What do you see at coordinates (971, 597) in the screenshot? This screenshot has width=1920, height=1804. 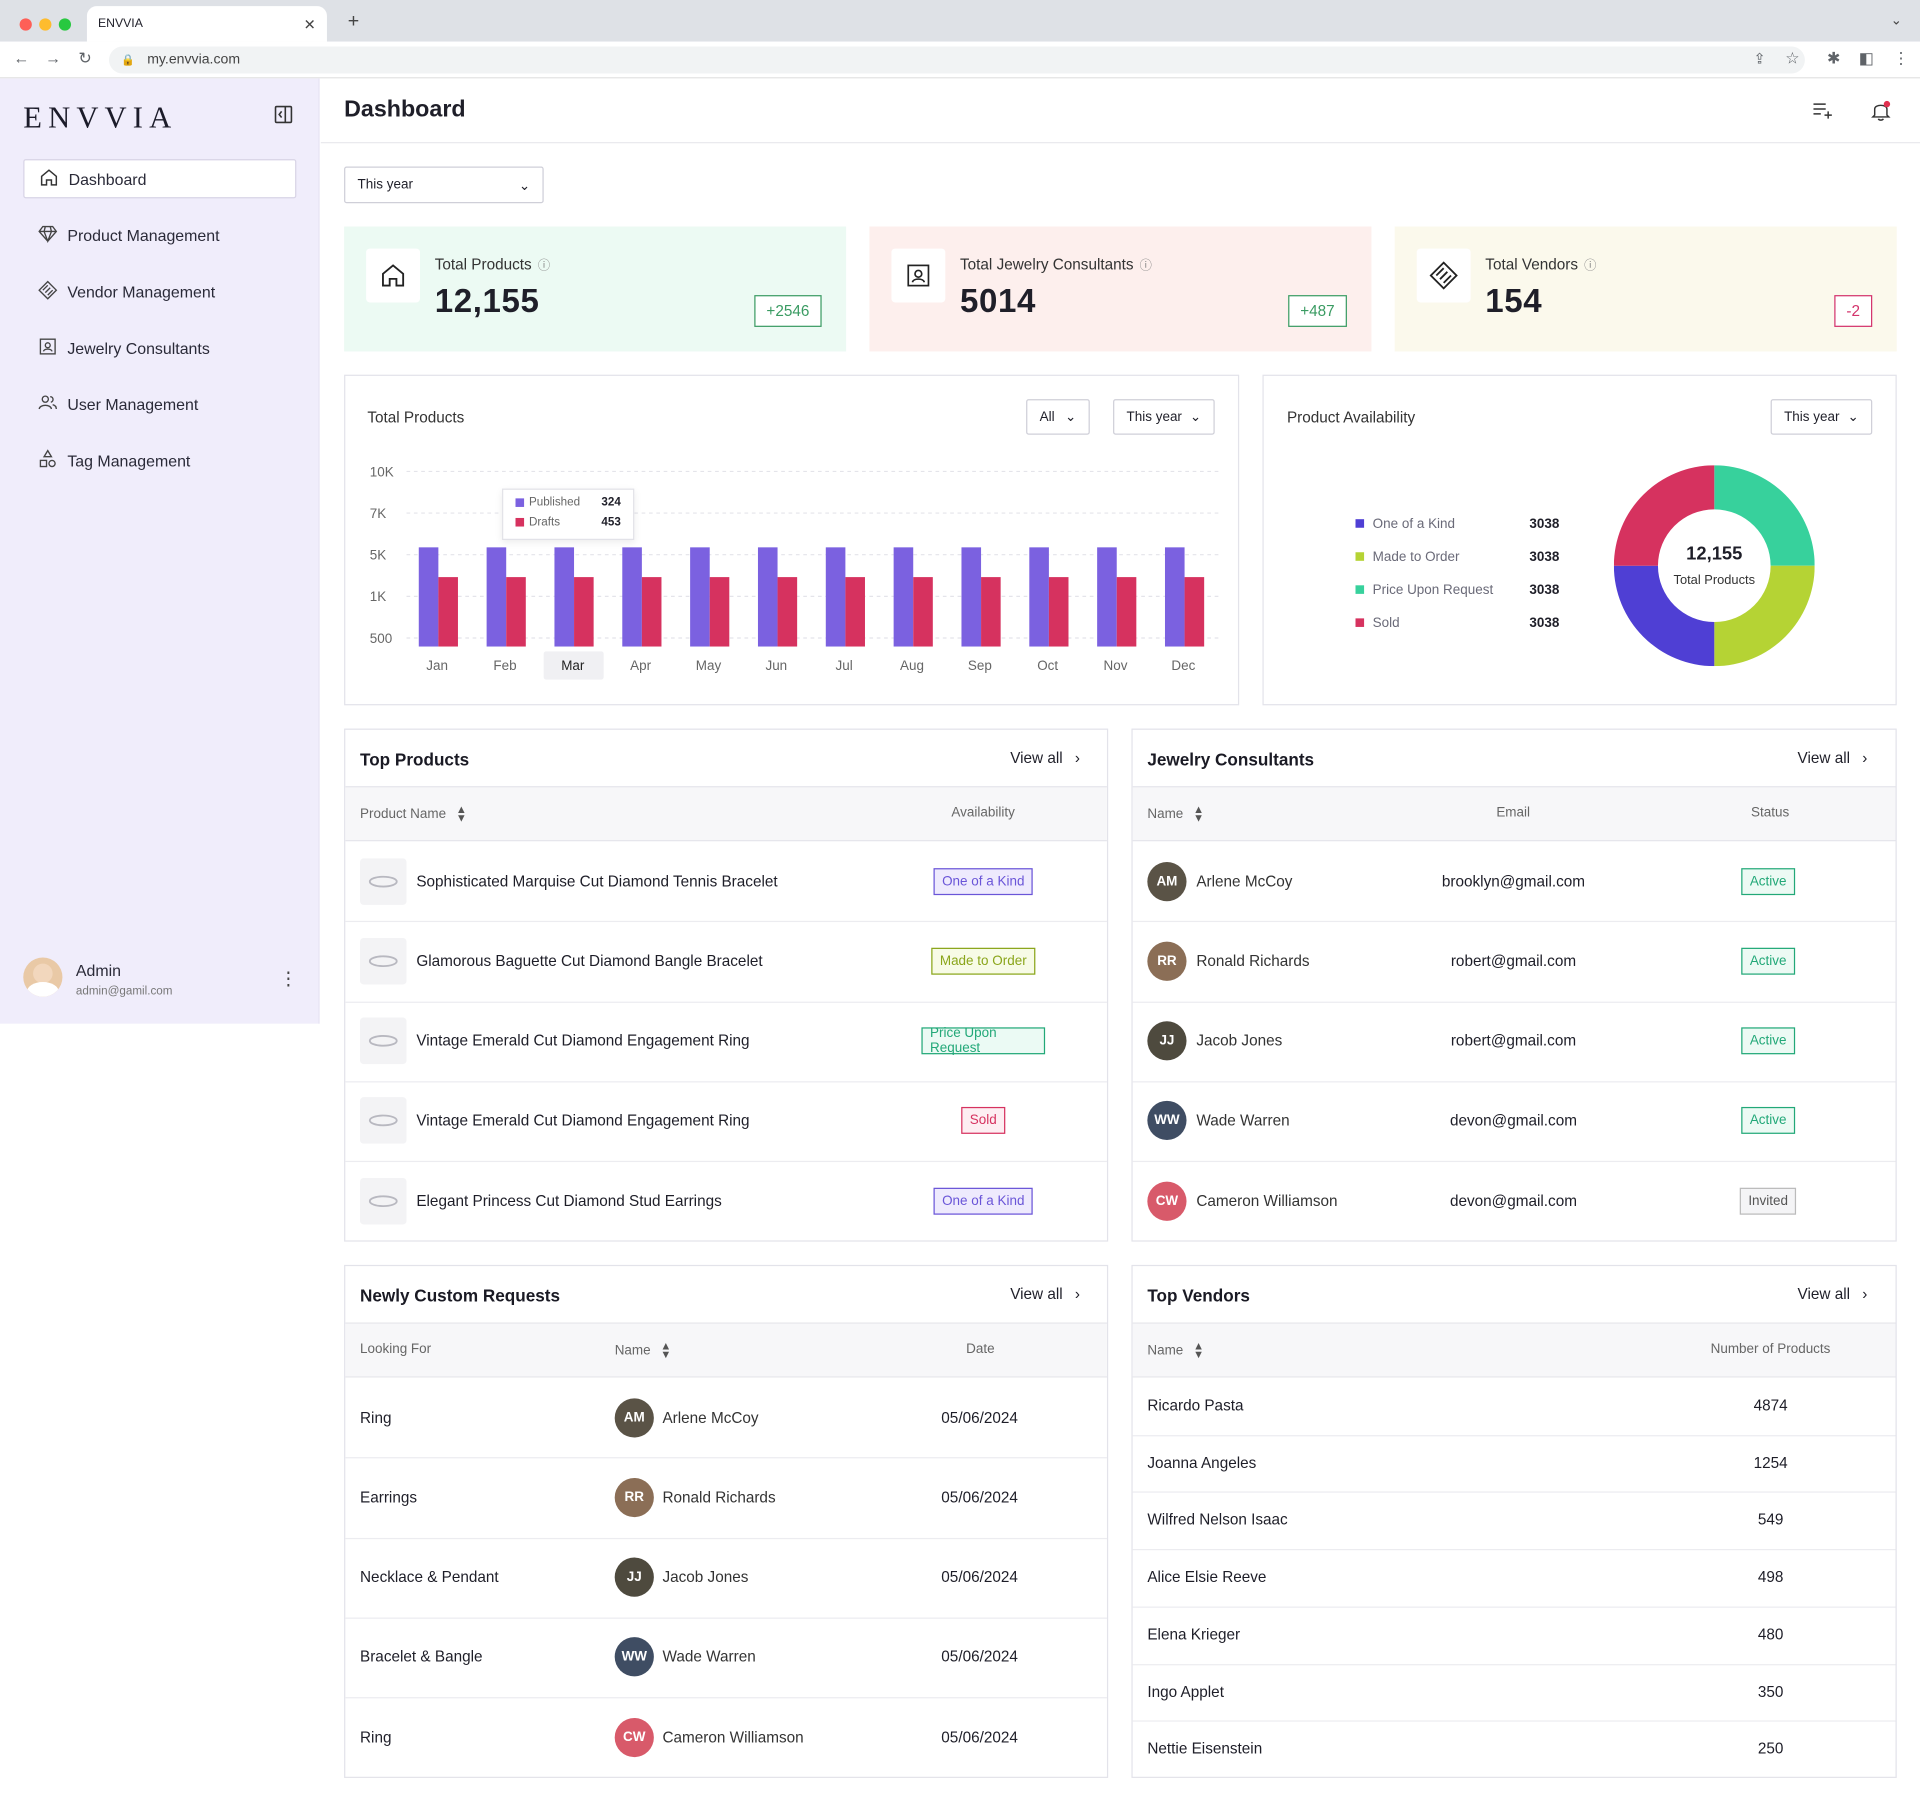 I see `bar-published-sep` at bounding box center [971, 597].